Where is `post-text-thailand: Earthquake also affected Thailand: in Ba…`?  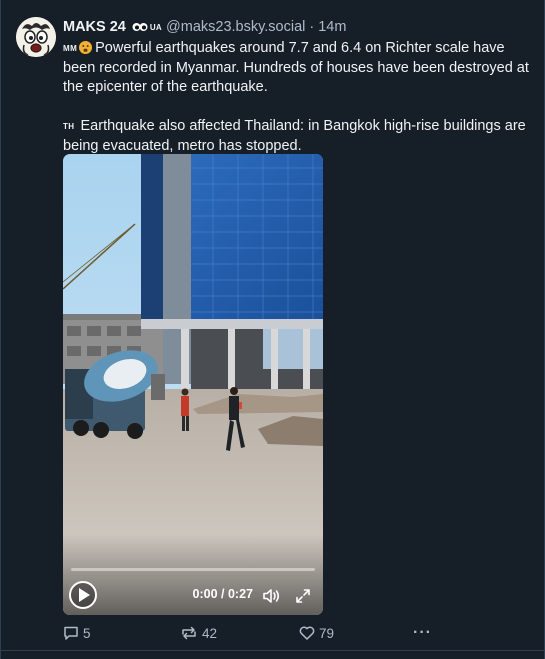
post-text-thailand: Earthquake also affected Thailand: in Ba… is located at coordinates (294, 136).